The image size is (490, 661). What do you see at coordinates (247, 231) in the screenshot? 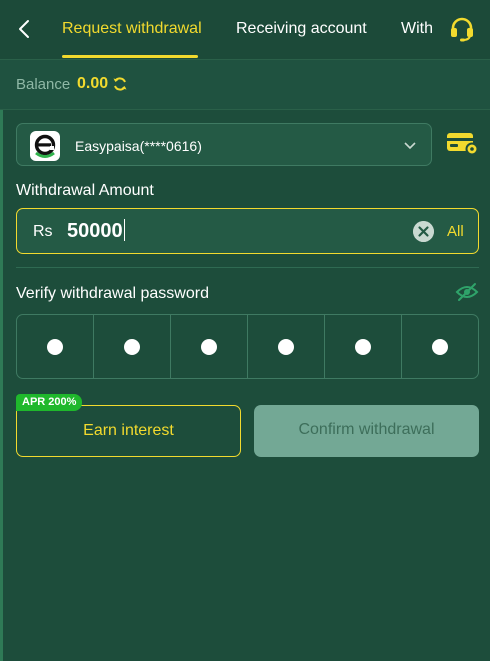
I see `amount-input: Rs 50000 All` at bounding box center [247, 231].